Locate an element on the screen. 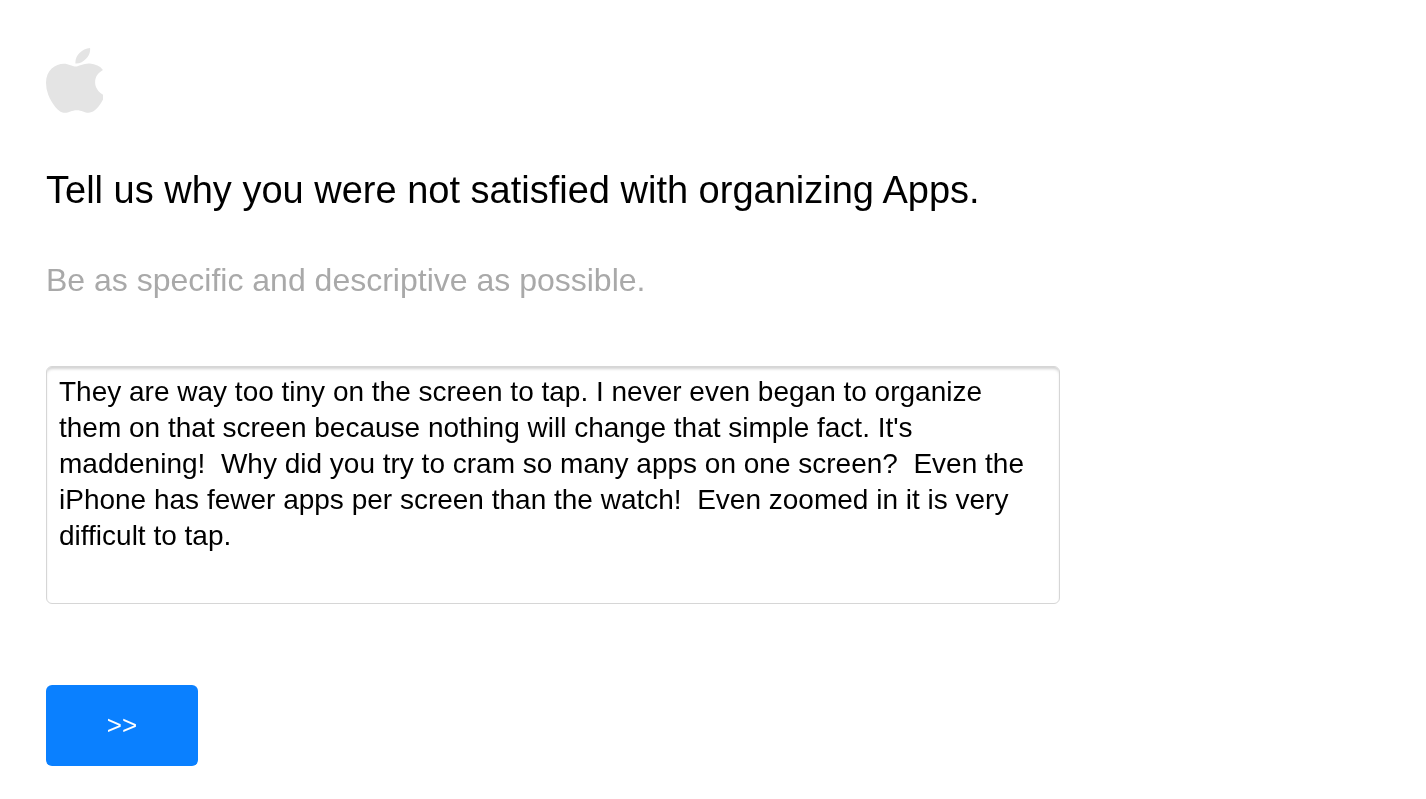 Image resolution: width=1426 pixels, height=799 pixels. apple-icon is located at coordinates (74, 80).